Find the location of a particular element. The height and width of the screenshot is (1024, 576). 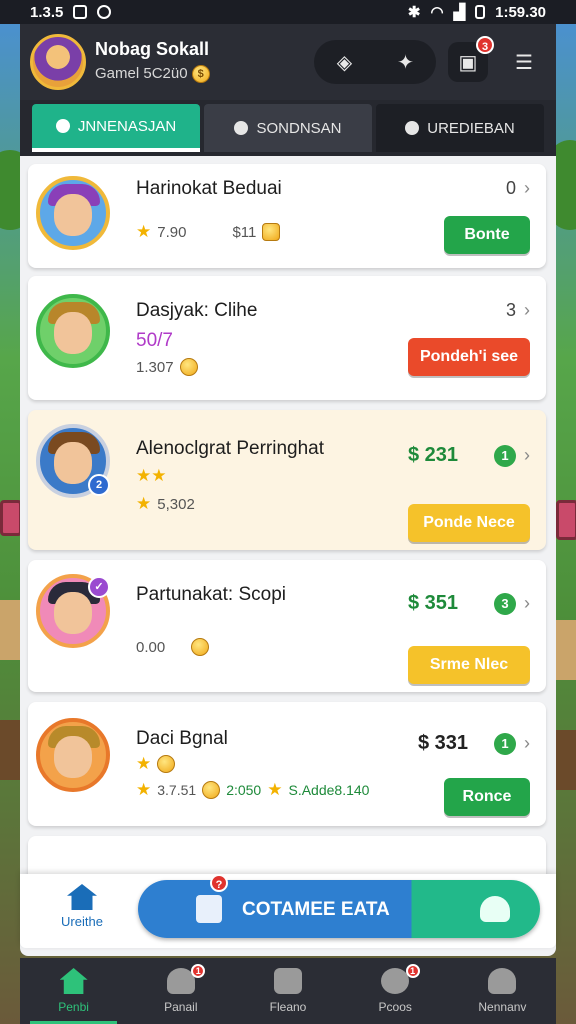

card-name: Dasjyak: Clihe is located at coordinates (197, 310).